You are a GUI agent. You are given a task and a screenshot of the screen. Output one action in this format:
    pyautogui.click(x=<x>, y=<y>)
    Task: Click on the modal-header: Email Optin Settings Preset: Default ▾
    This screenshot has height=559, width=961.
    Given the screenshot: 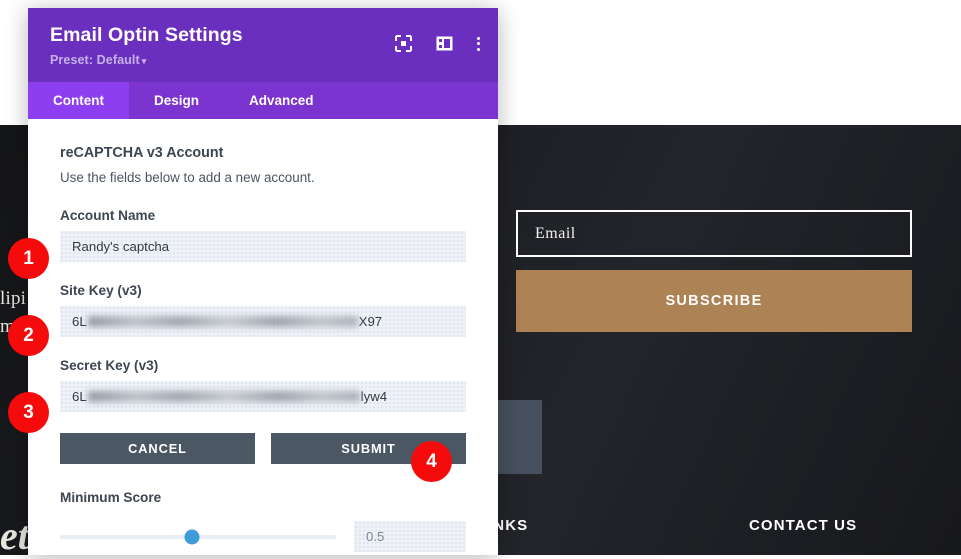 What is the action you would take?
    pyautogui.click(x=263, y=45)
    